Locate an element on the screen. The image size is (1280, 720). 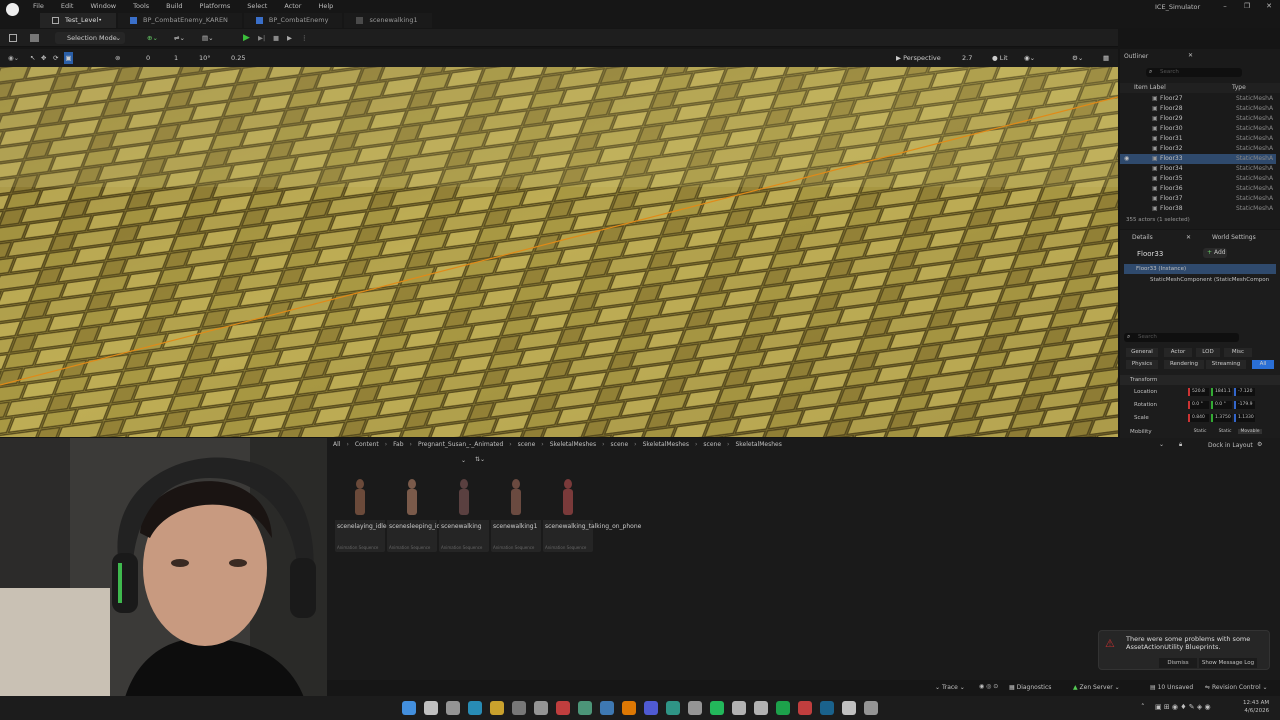
menu-tools: Tools is located at coordinates (140, 6).